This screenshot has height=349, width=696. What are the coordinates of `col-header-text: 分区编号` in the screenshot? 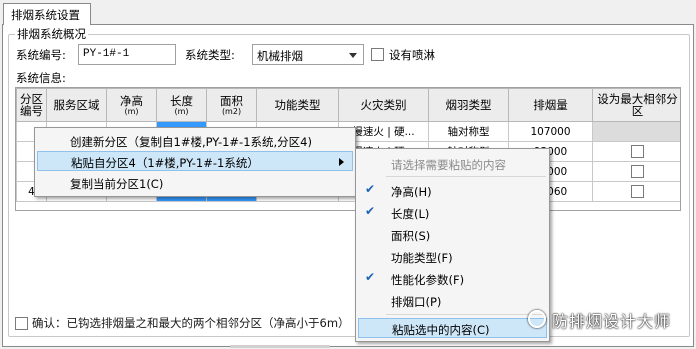 It's located at (31, 105).